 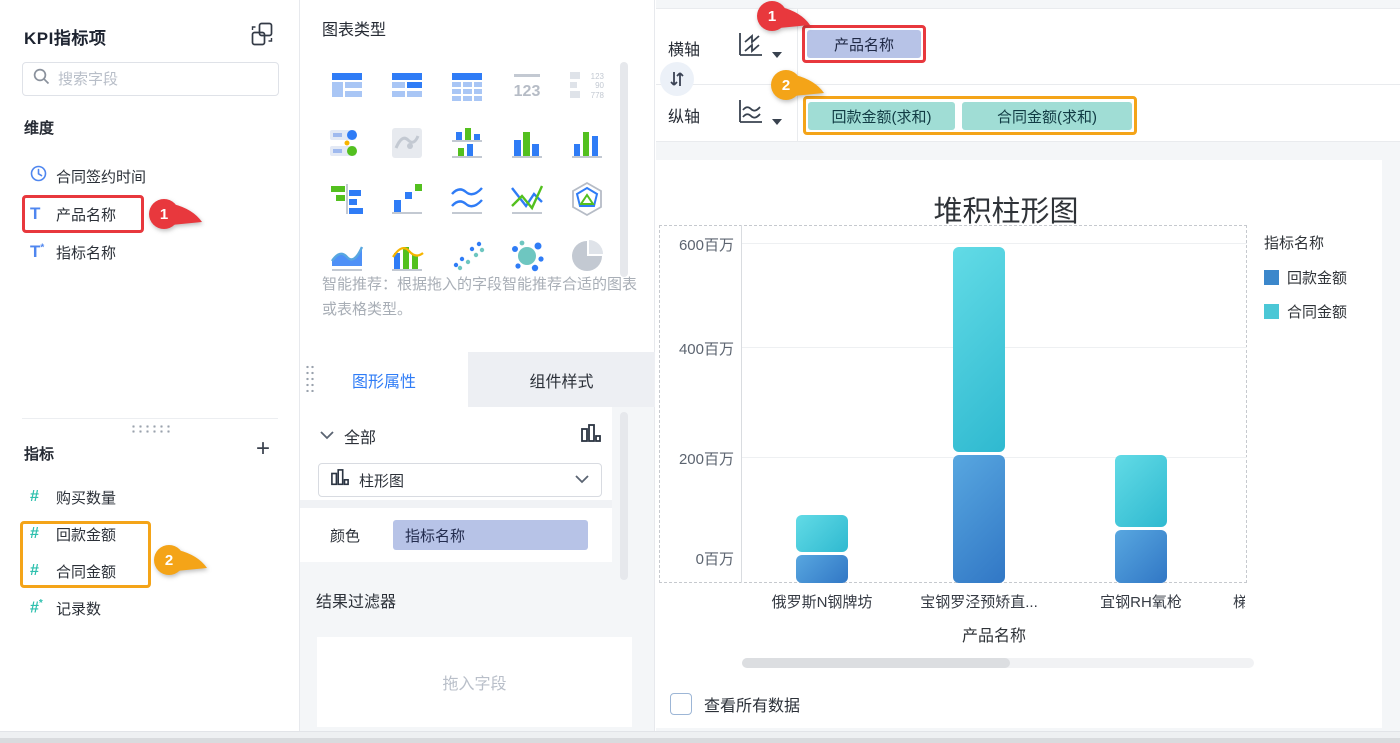 What do you see at coordinates (714, 559) in the screenshot?
I see `y-tick-label: 0百万` at bounding box center [714, 559].